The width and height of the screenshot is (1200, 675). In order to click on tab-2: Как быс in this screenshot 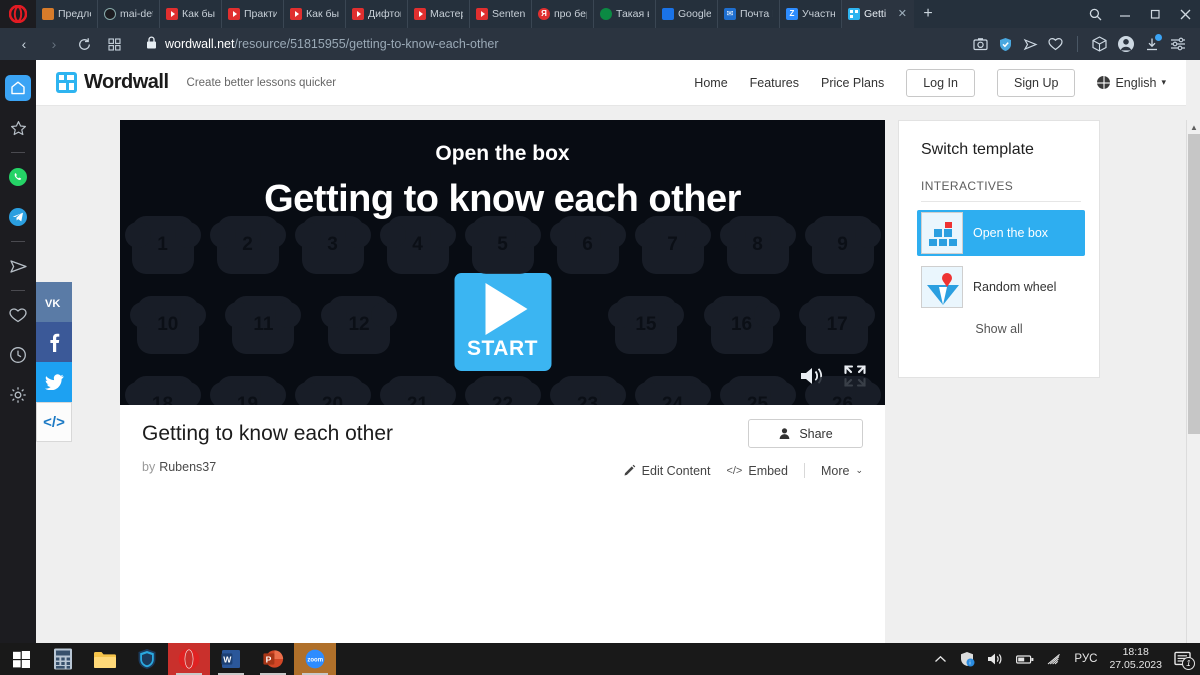, I will do `click(191, 14)`.